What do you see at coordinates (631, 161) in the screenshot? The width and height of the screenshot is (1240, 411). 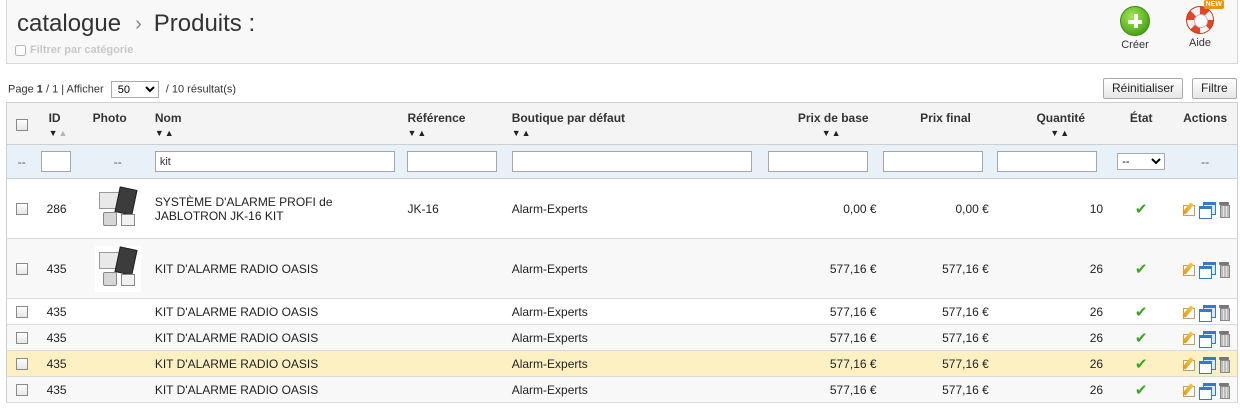 I see `filter-shop-input` at bounding box center [631, 161].